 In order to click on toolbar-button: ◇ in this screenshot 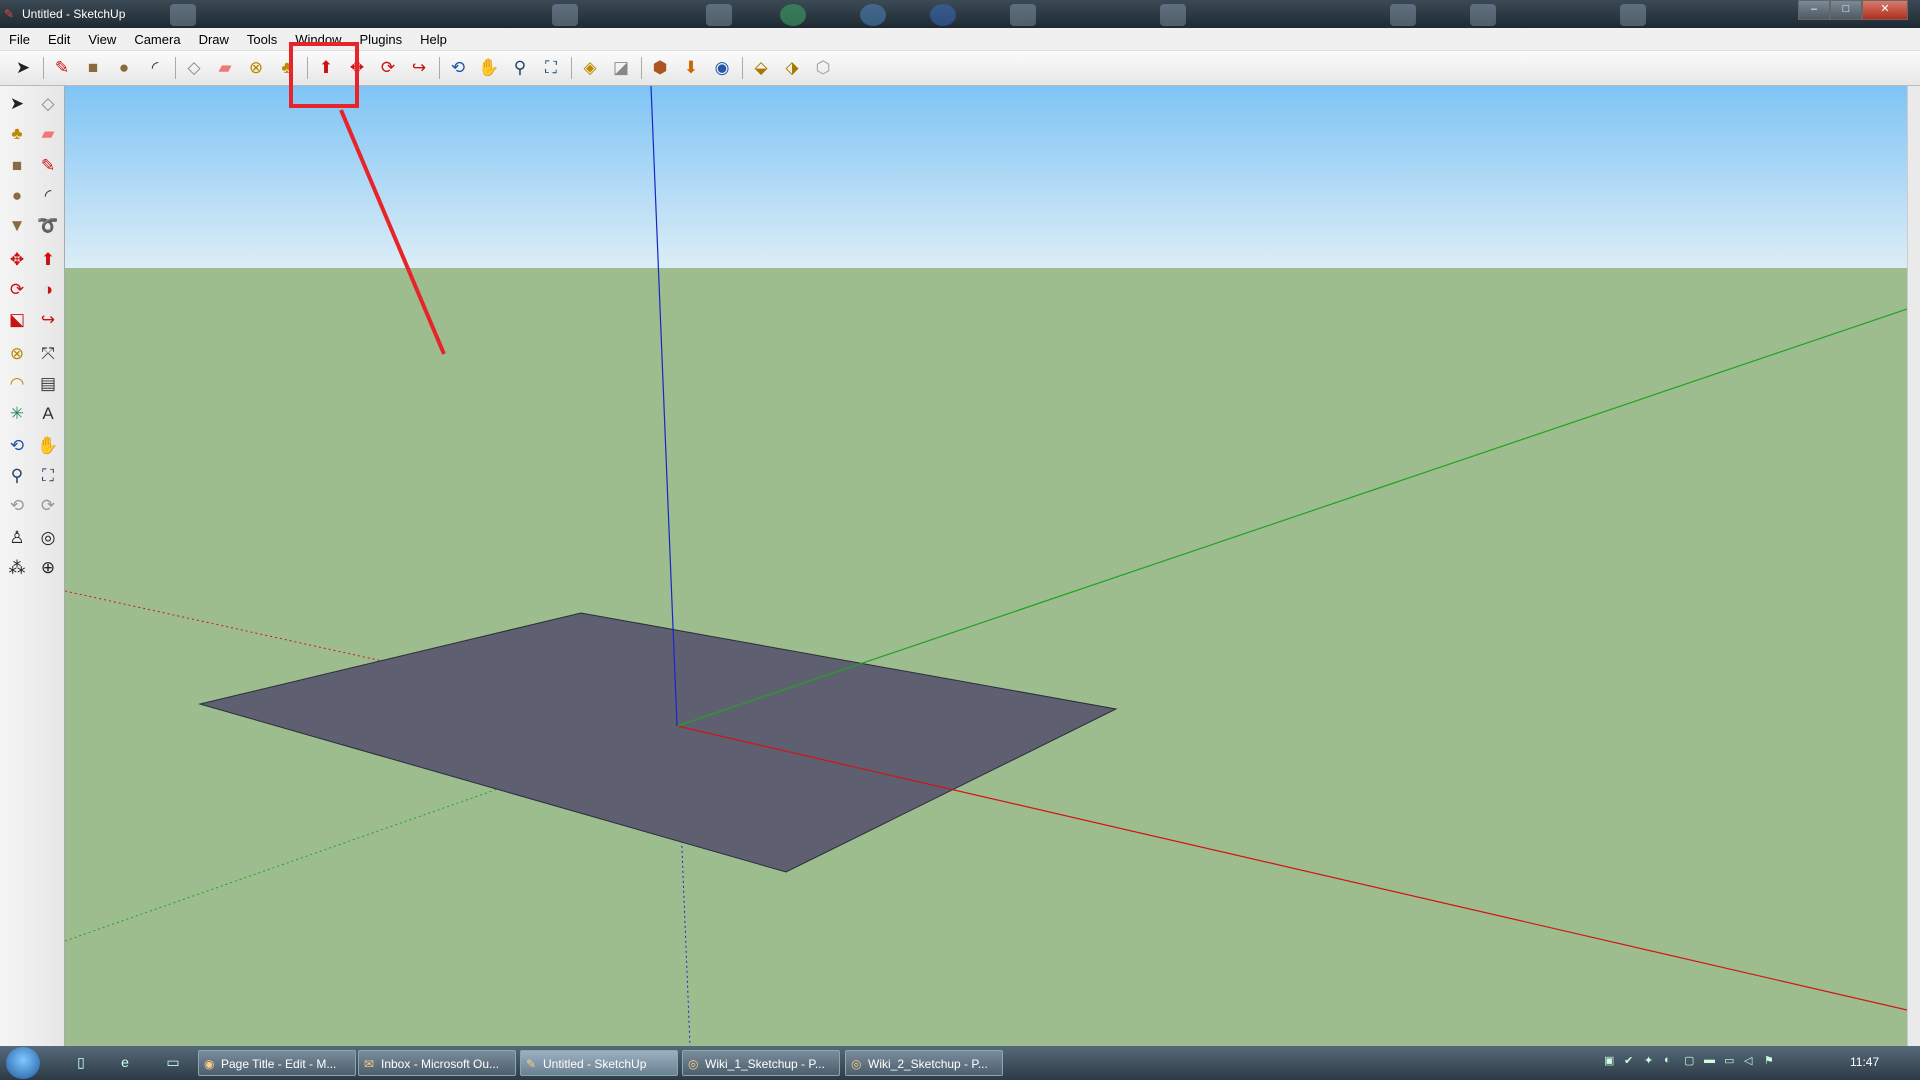, I will do `click(194, 68)`.